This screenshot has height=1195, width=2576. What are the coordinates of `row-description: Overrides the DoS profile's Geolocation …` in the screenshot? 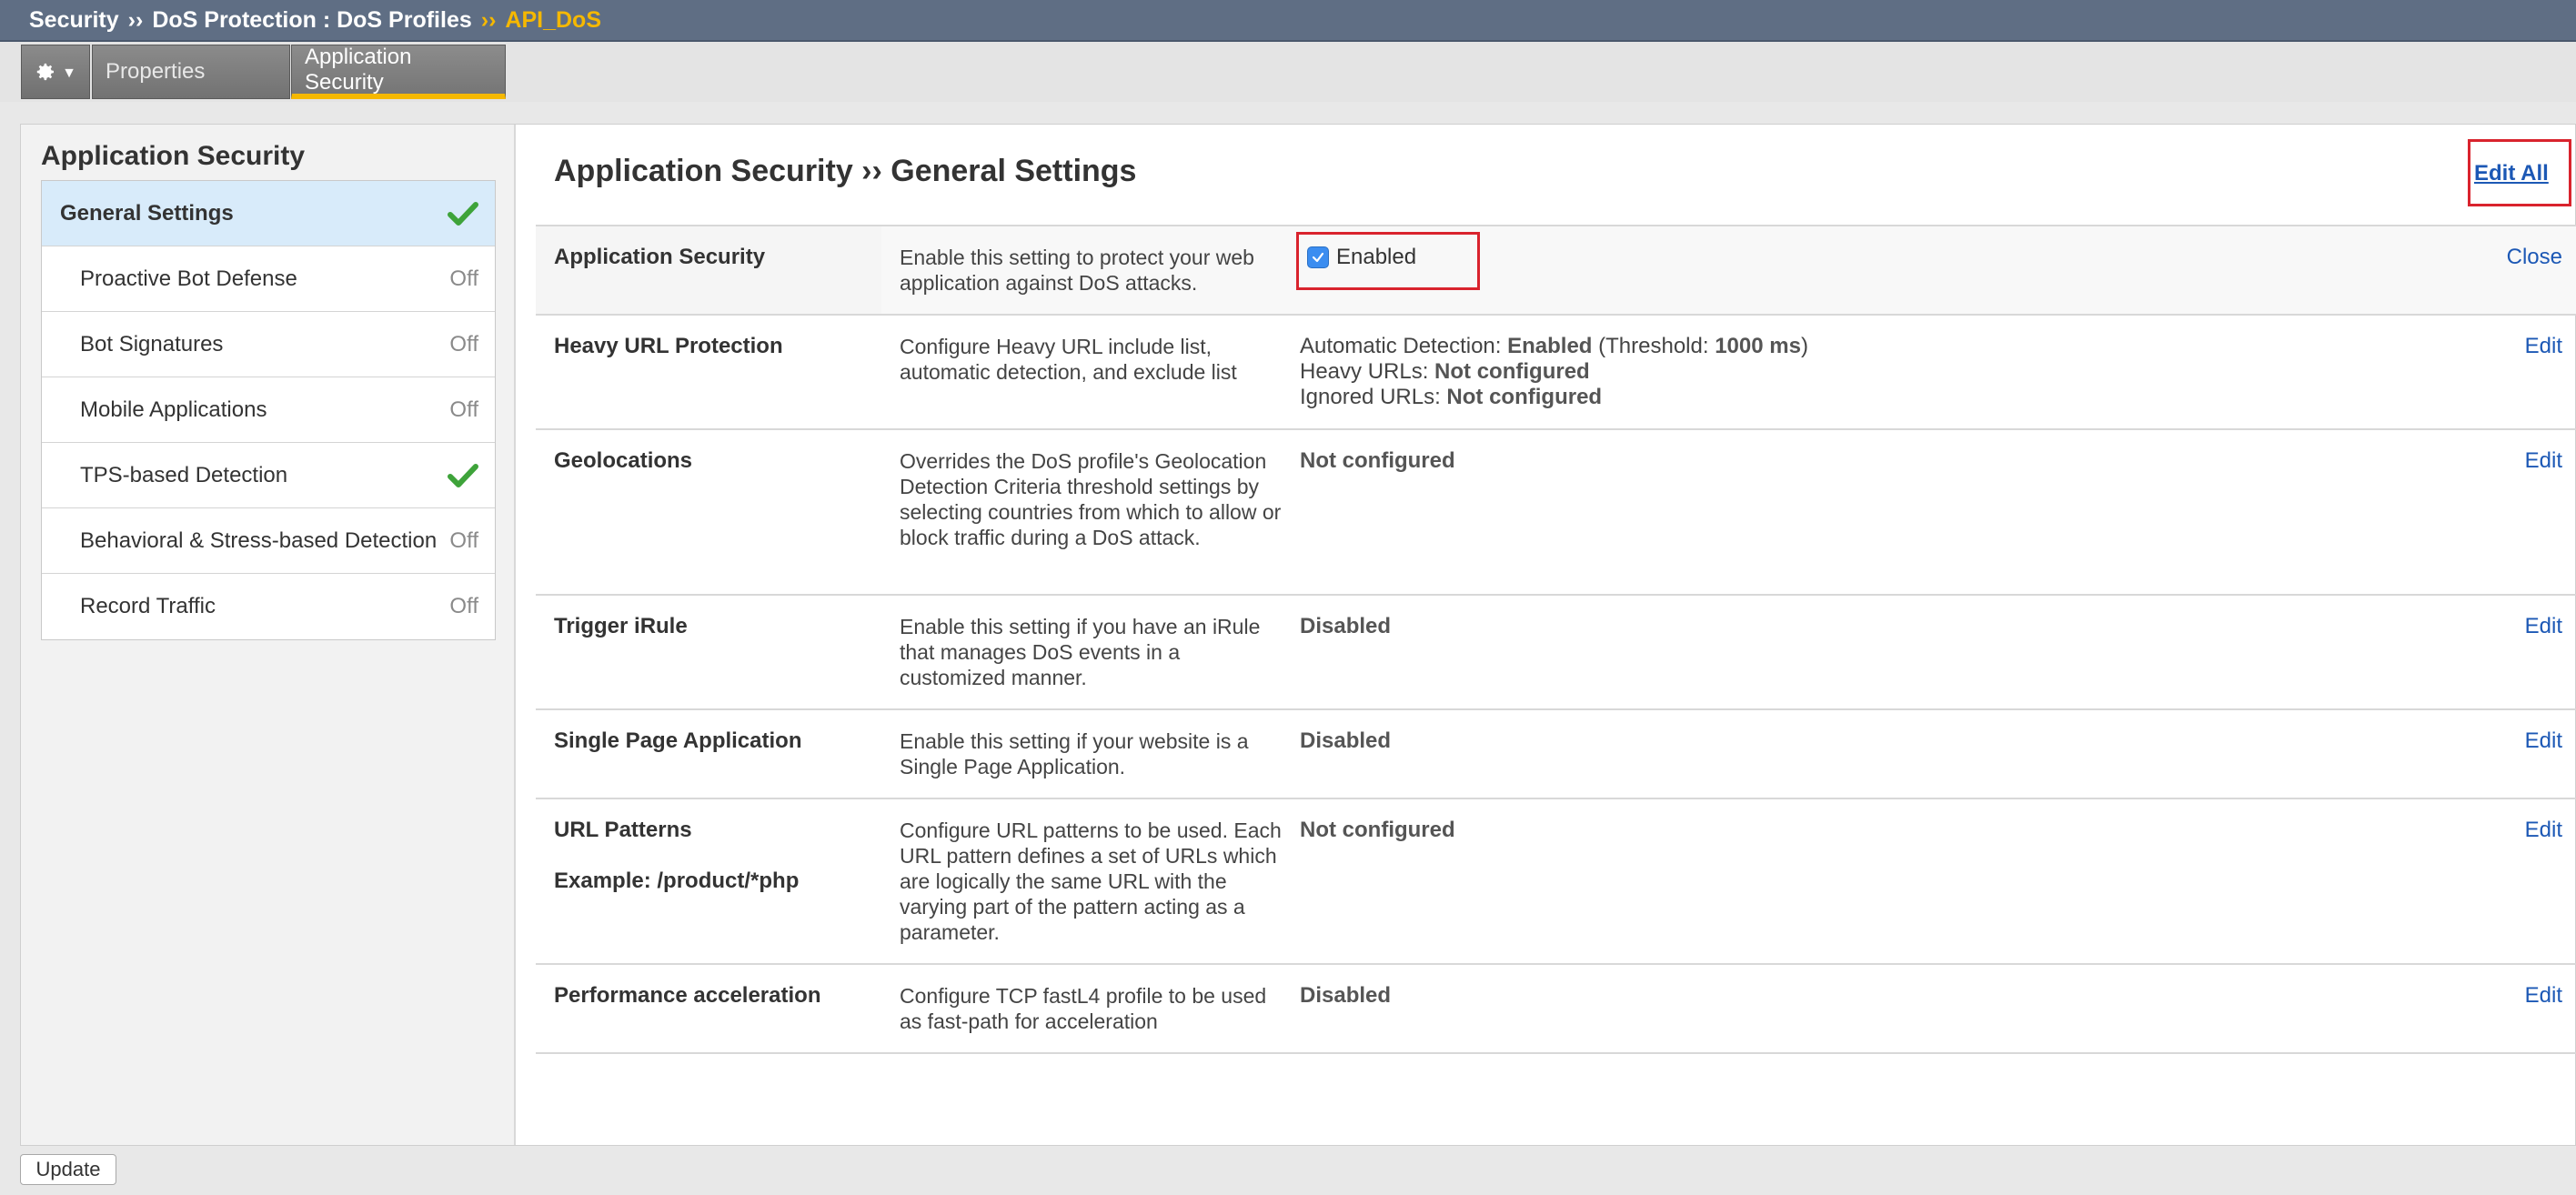 It's located at (1091, 499).